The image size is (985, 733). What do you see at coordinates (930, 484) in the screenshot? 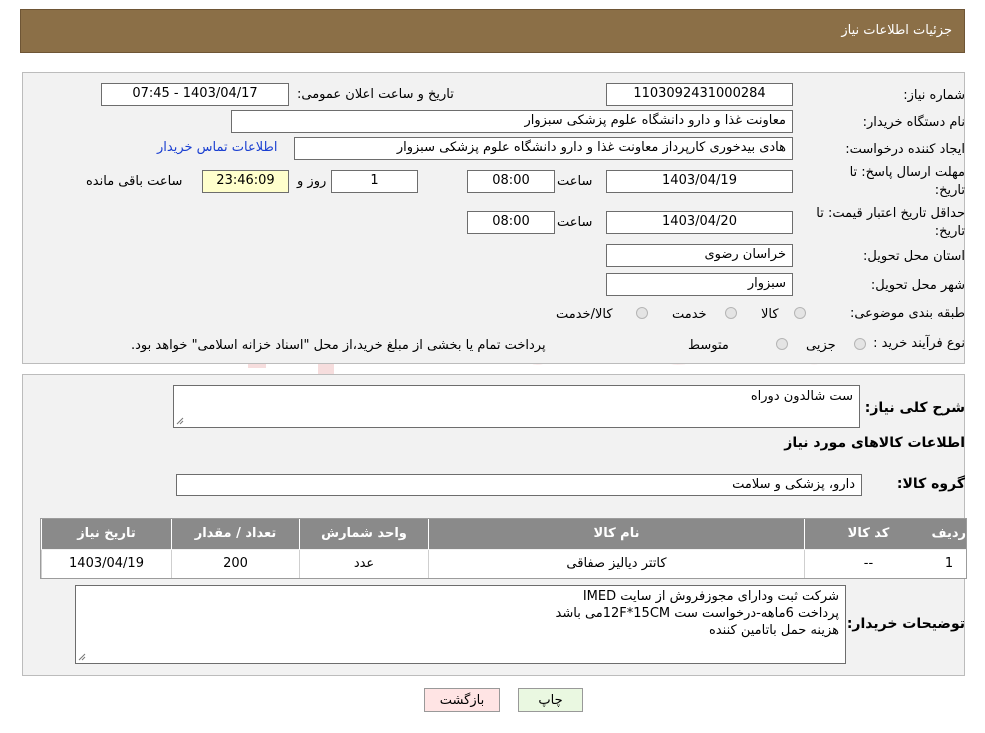
I see `goods-group-label: گروه کالا:` at bounding box center [930, 484].